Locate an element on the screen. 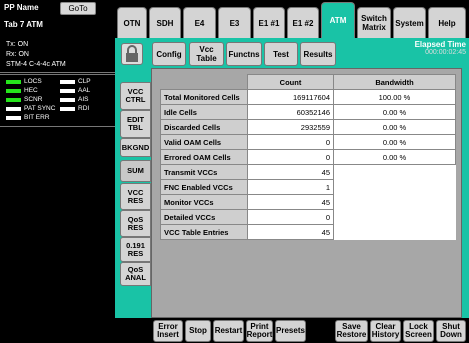 The image size is (469, 343). indicator-scnr: SCNR is located at coordinates (24, 99).